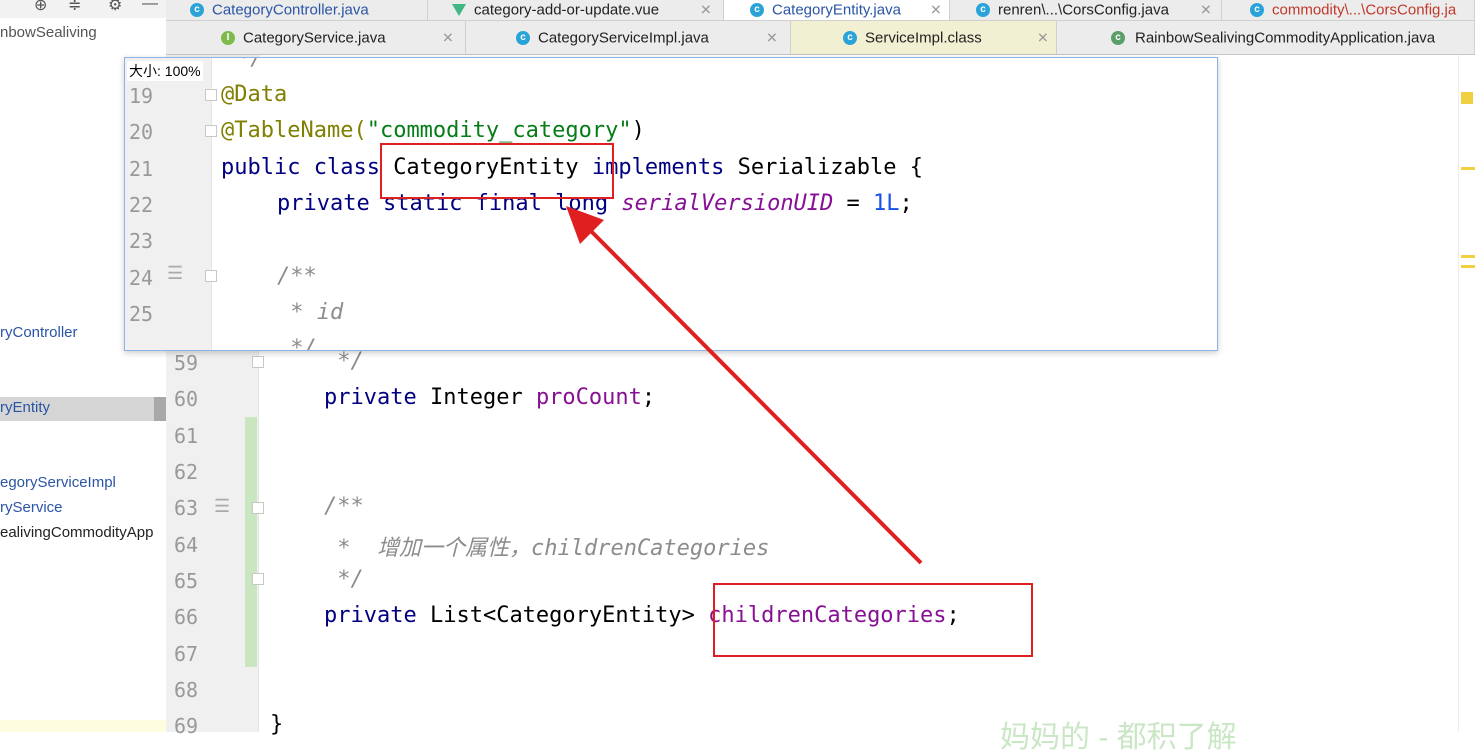 The width and height of the screenshot is (1475, 756). Describe the element at coordinates (751, 392) in the screenshot. I see `arrow-shaft` at that location.